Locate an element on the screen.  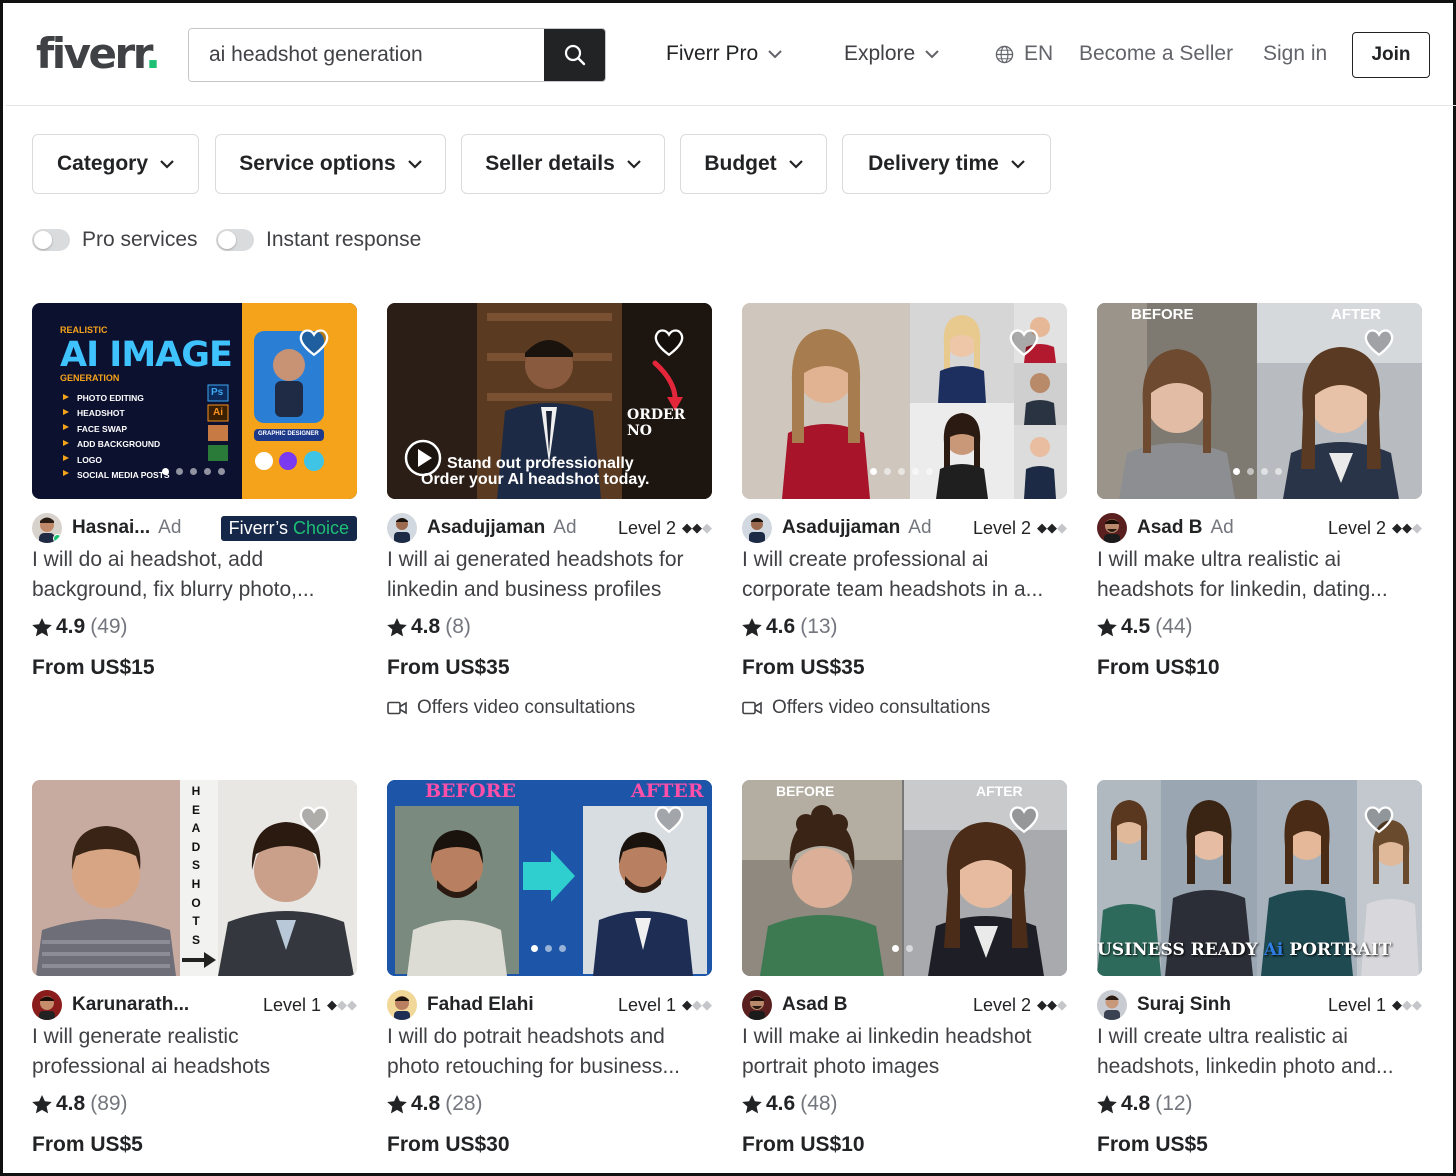
gig-thumbnail is located at coordinates (904, 401).